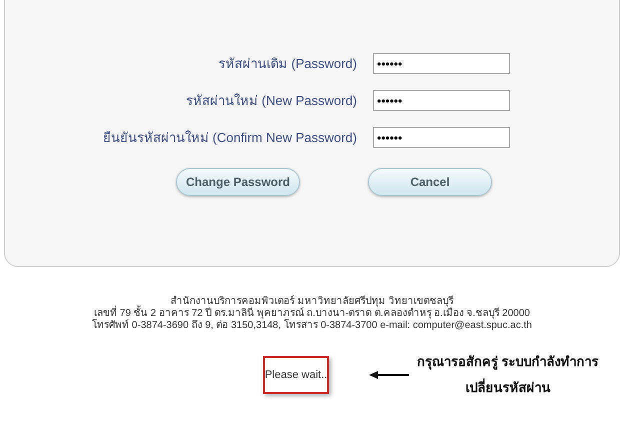 The width and height of the screenshot is (624, 424). What do you see at coordinates (508, 362) in the screenshot?
I see `status-note: กรุณารอสักครู่ ระบบกำลังทำการ` at bounding box center [508, 362].